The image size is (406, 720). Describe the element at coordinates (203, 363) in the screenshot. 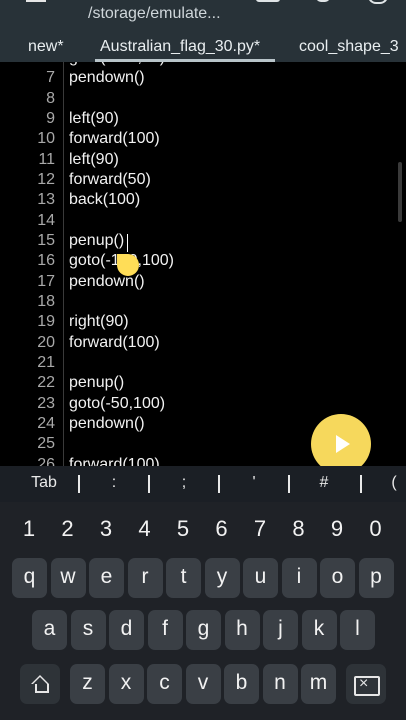

I see `code-line: 21` at that location.